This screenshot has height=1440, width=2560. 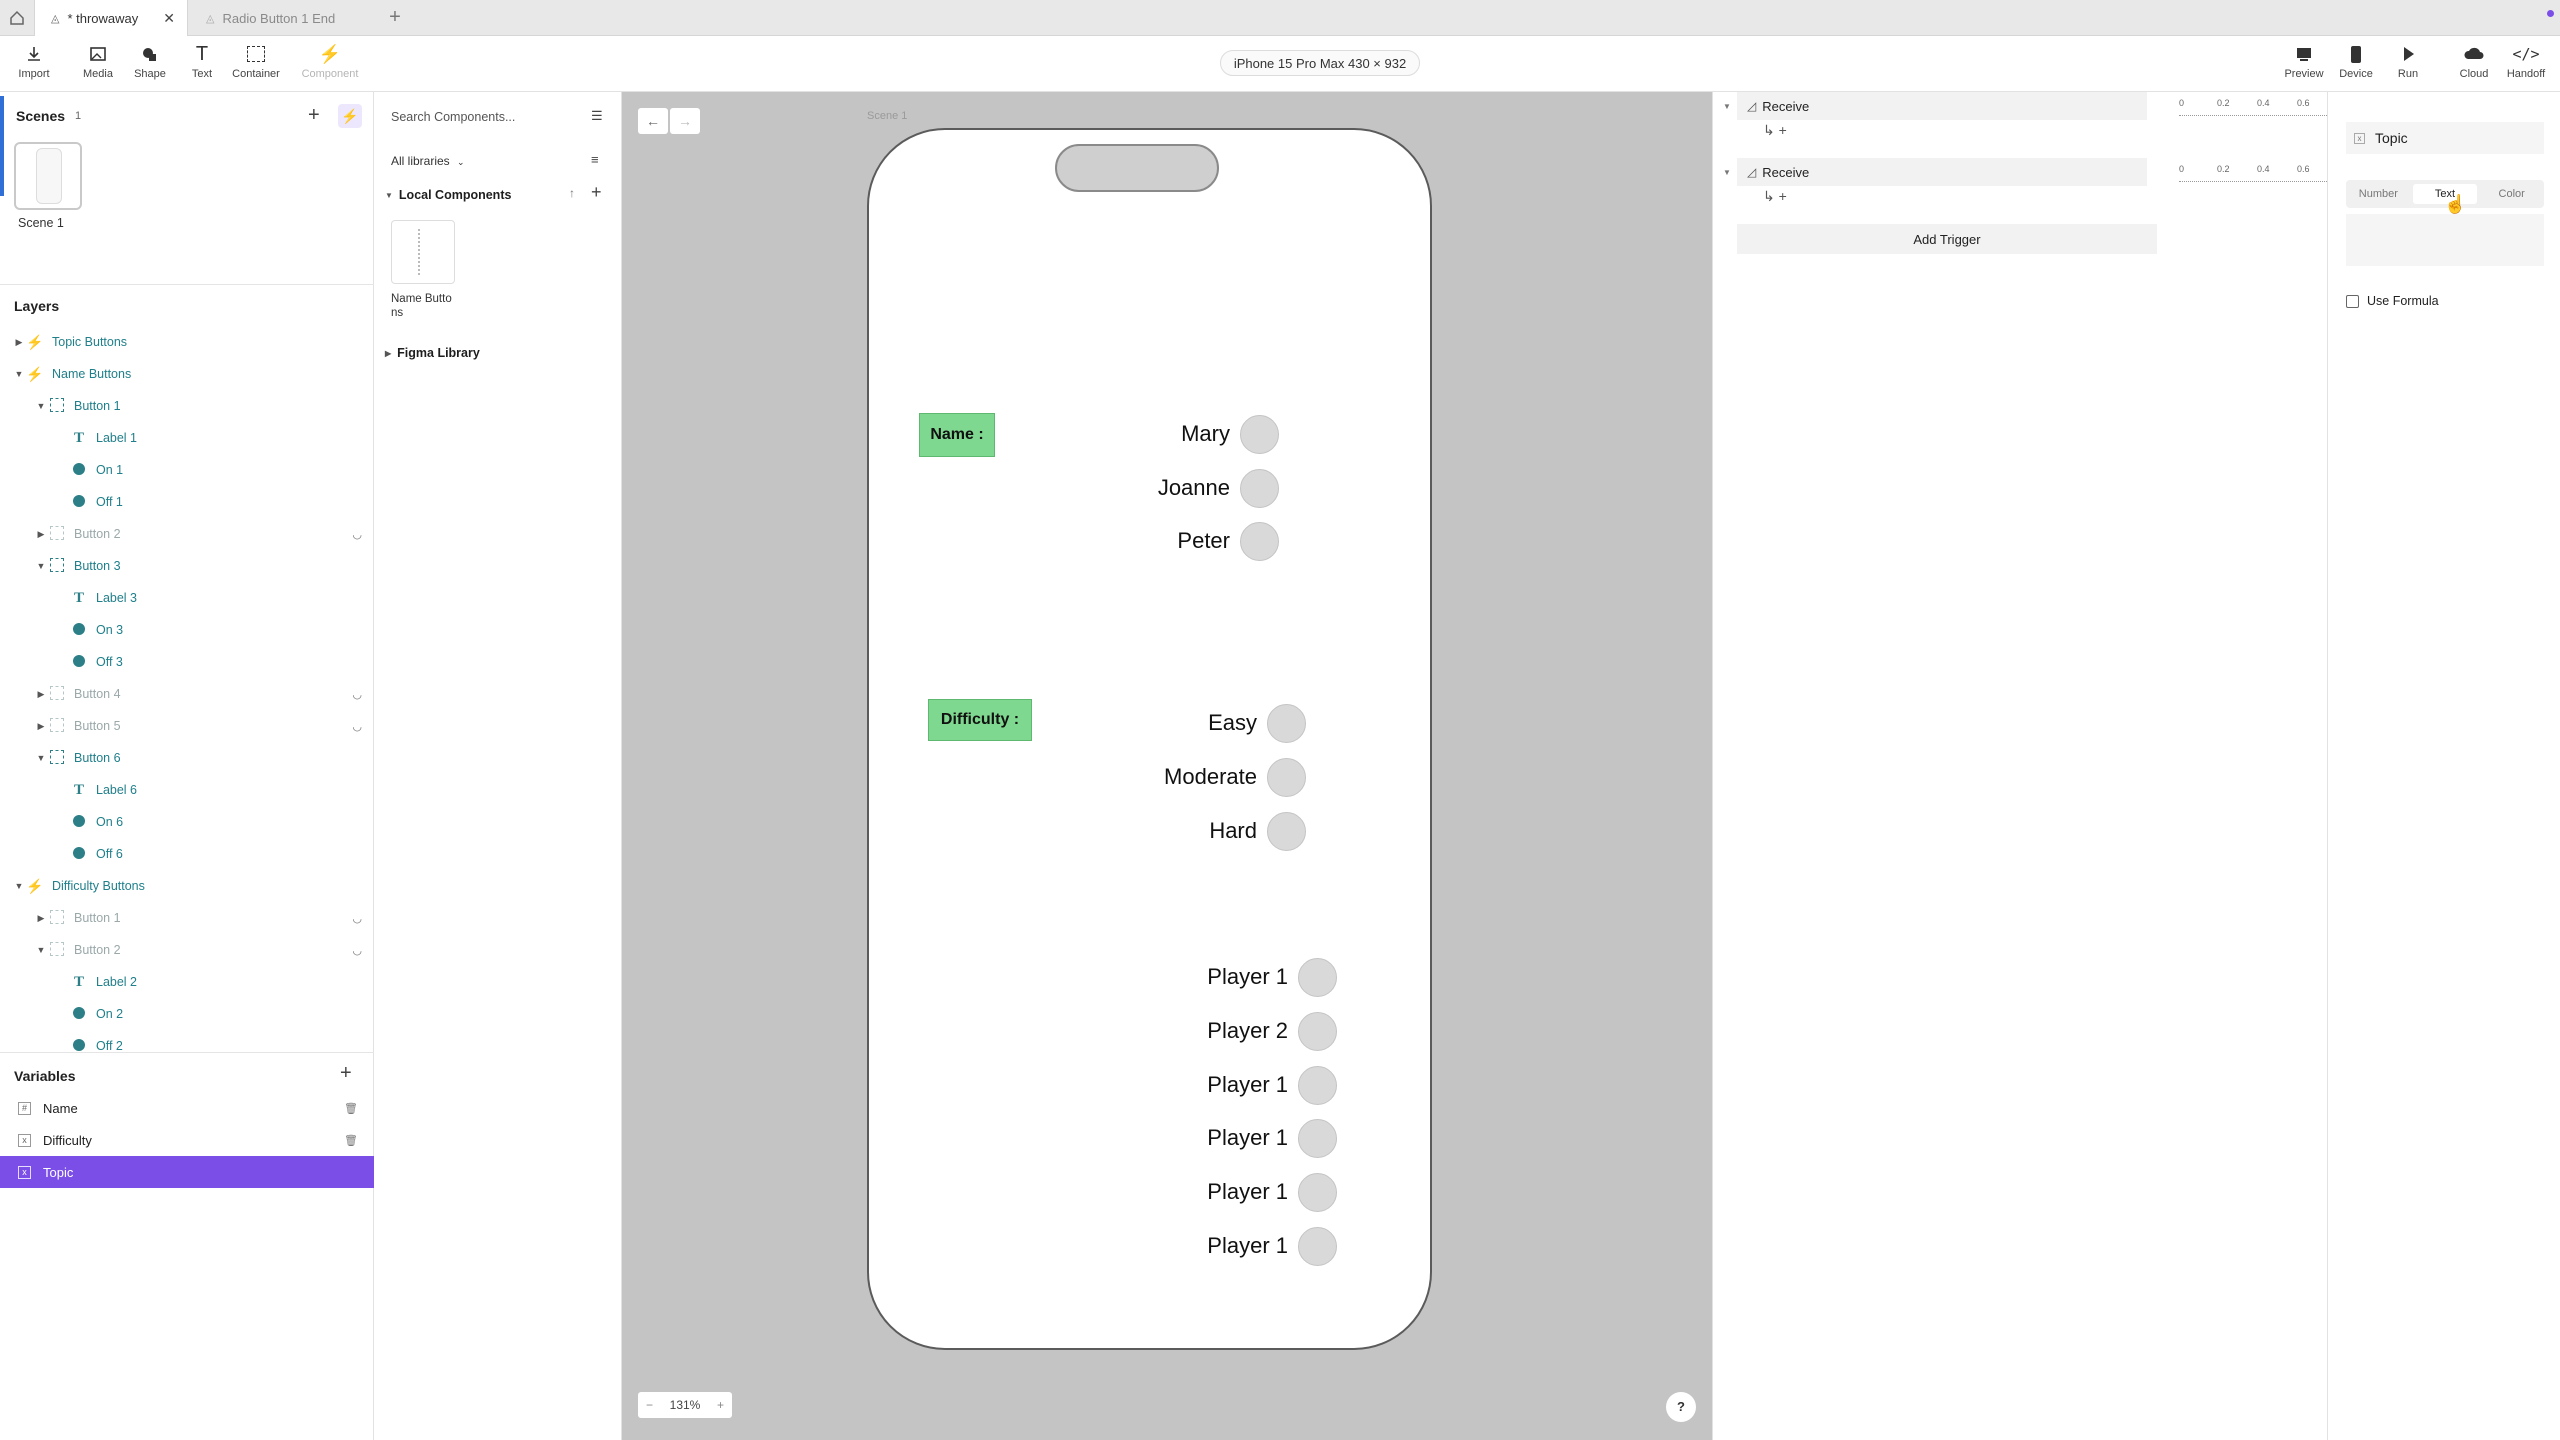 I want to click on figma-library-header: ▶ Figma Library, so click(x=432, y=353).